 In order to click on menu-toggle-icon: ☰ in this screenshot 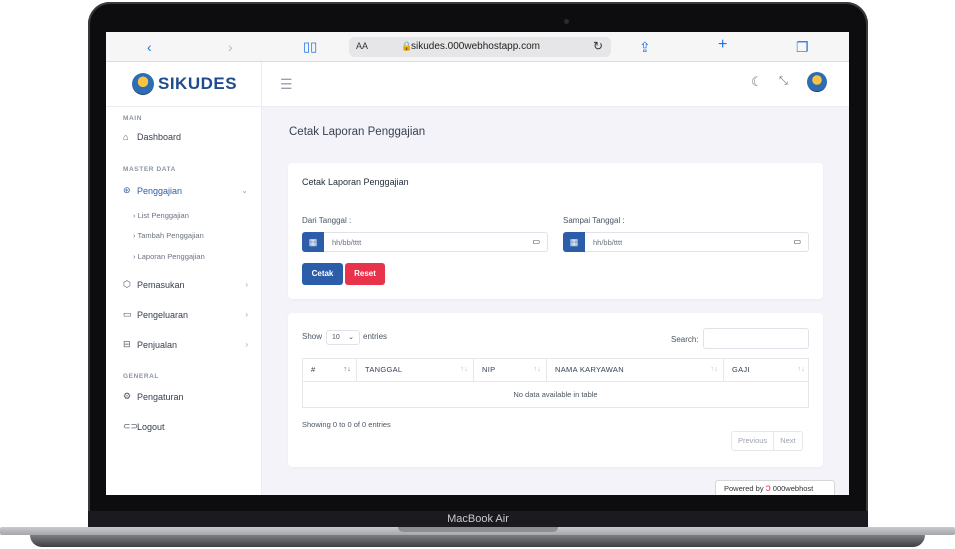, I will do `click(286, 84)`.